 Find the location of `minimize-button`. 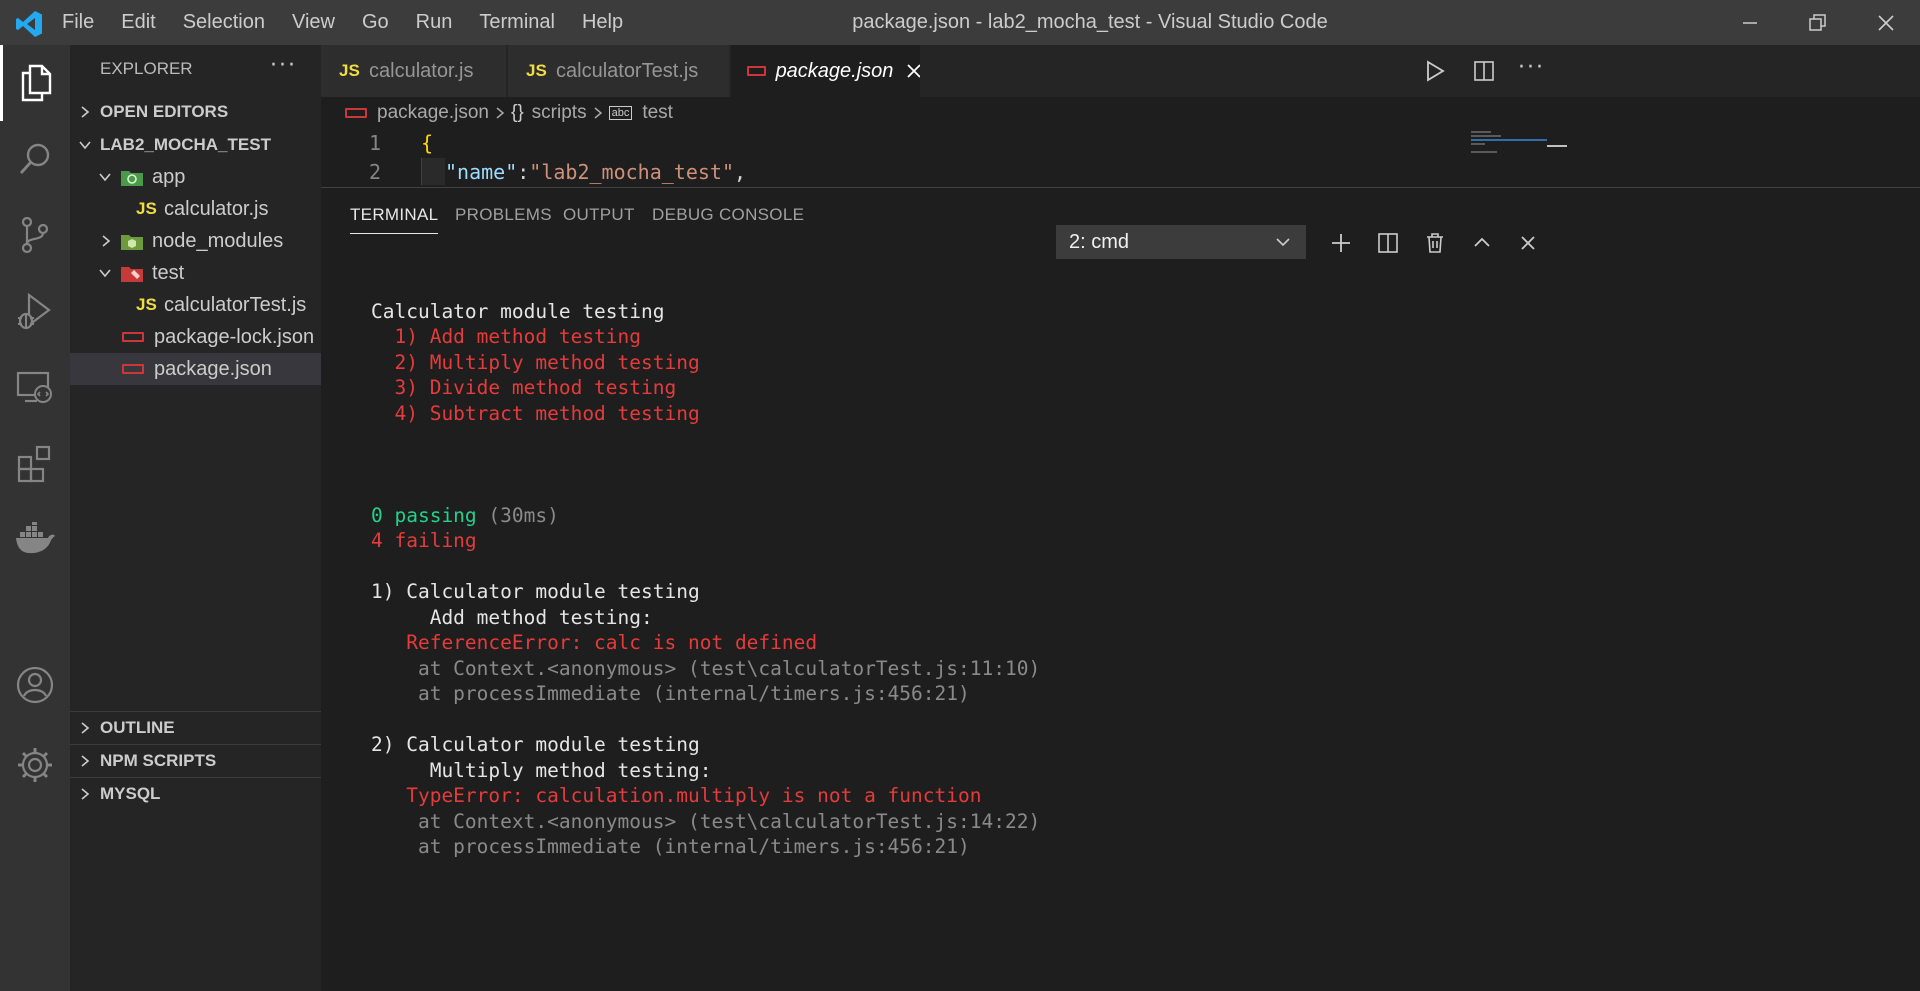

minimize-button is located at coordinates (1750, 22).